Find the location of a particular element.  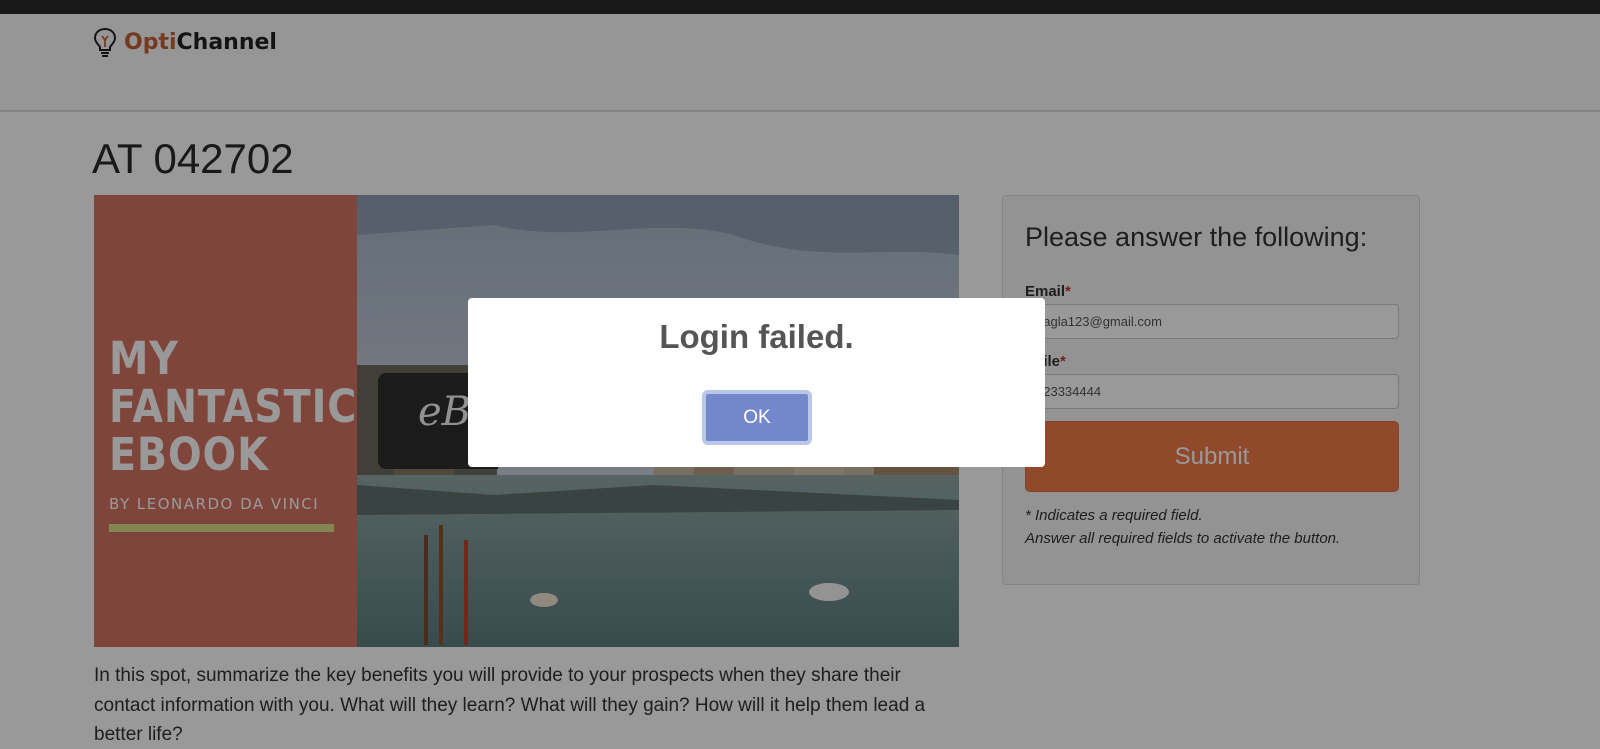

ok-button: OK is located at coordinates (757, 417).